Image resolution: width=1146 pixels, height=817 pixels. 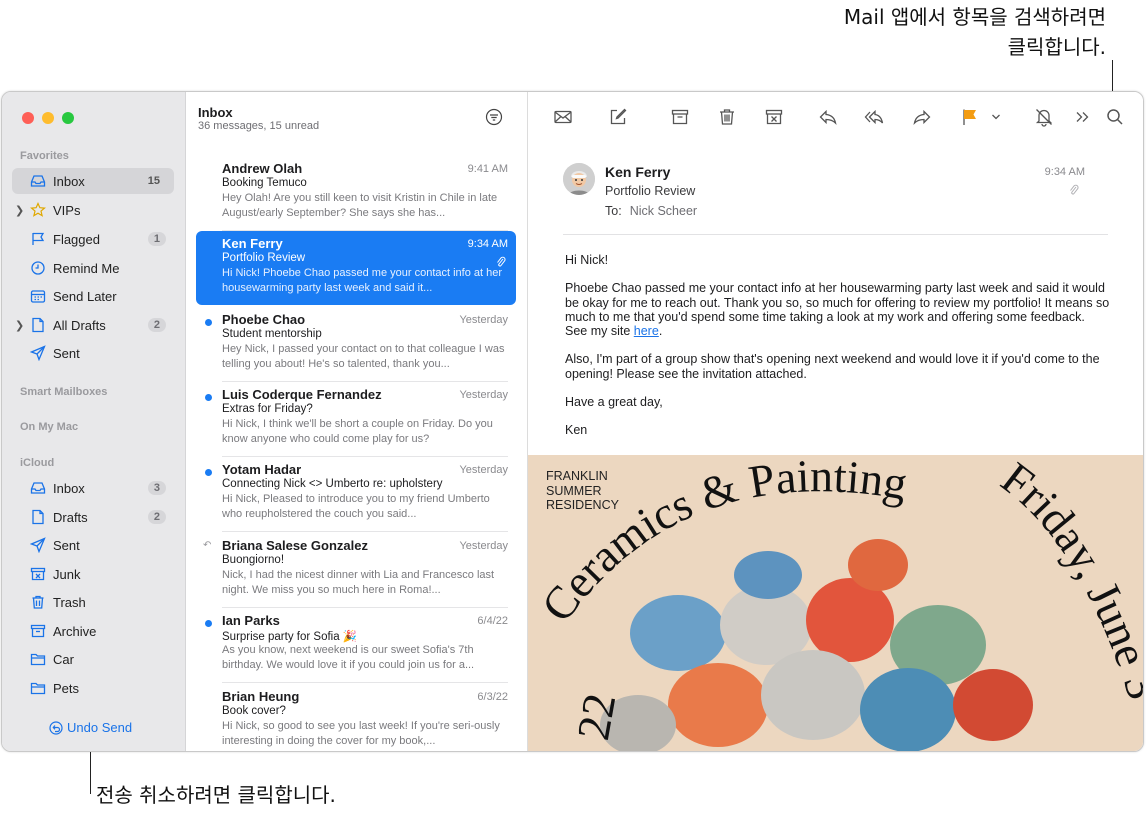 What do you see at coordinates (38, 296) in the screenshot?
I see `calendar-icon` at bounding box center [38, 296].